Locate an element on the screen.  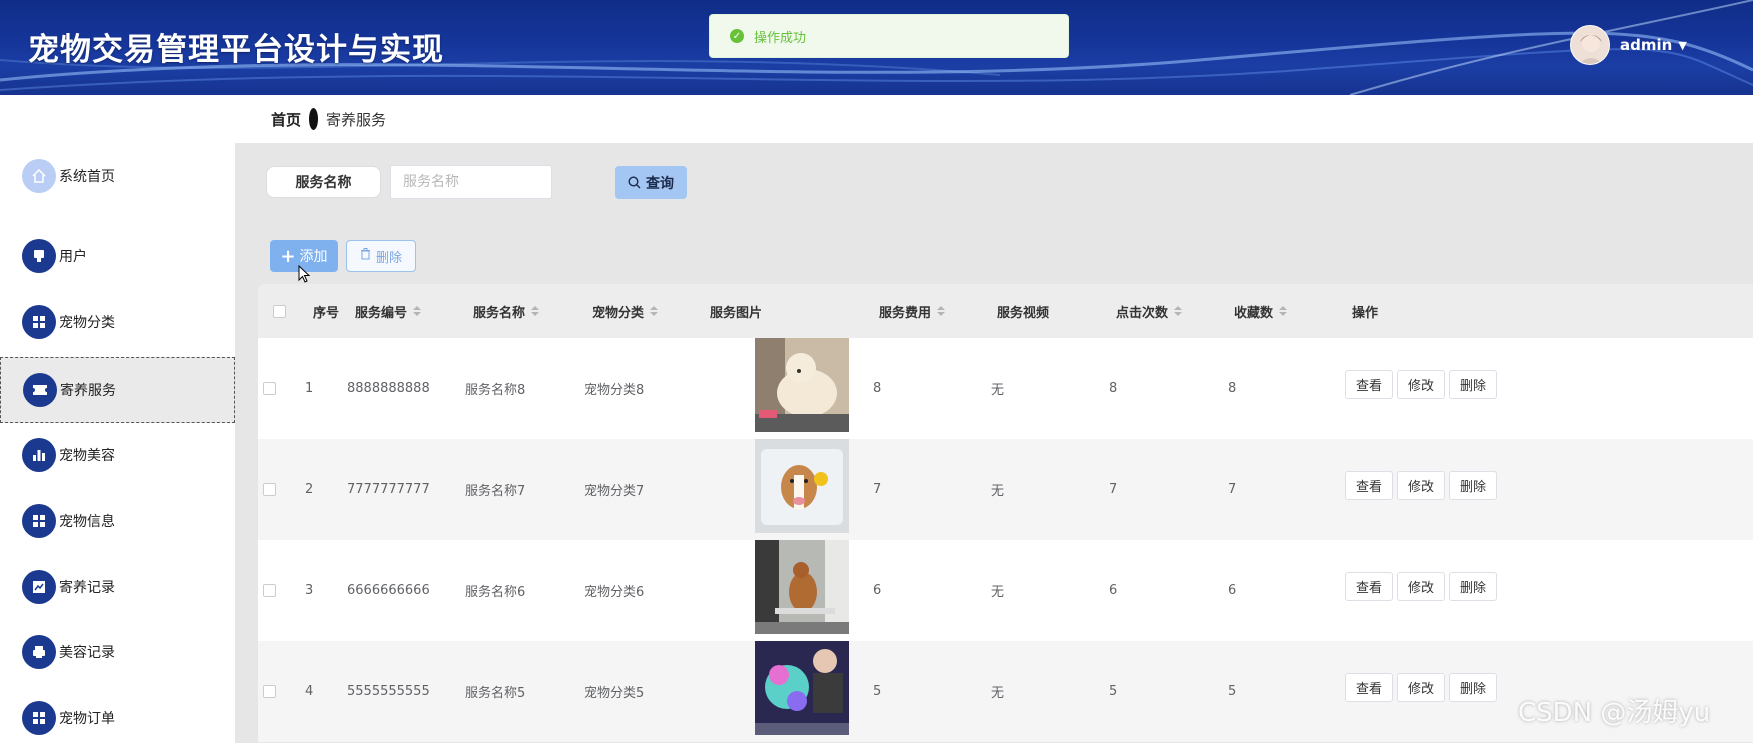
printer-icon is located at coordinates (39, 652).